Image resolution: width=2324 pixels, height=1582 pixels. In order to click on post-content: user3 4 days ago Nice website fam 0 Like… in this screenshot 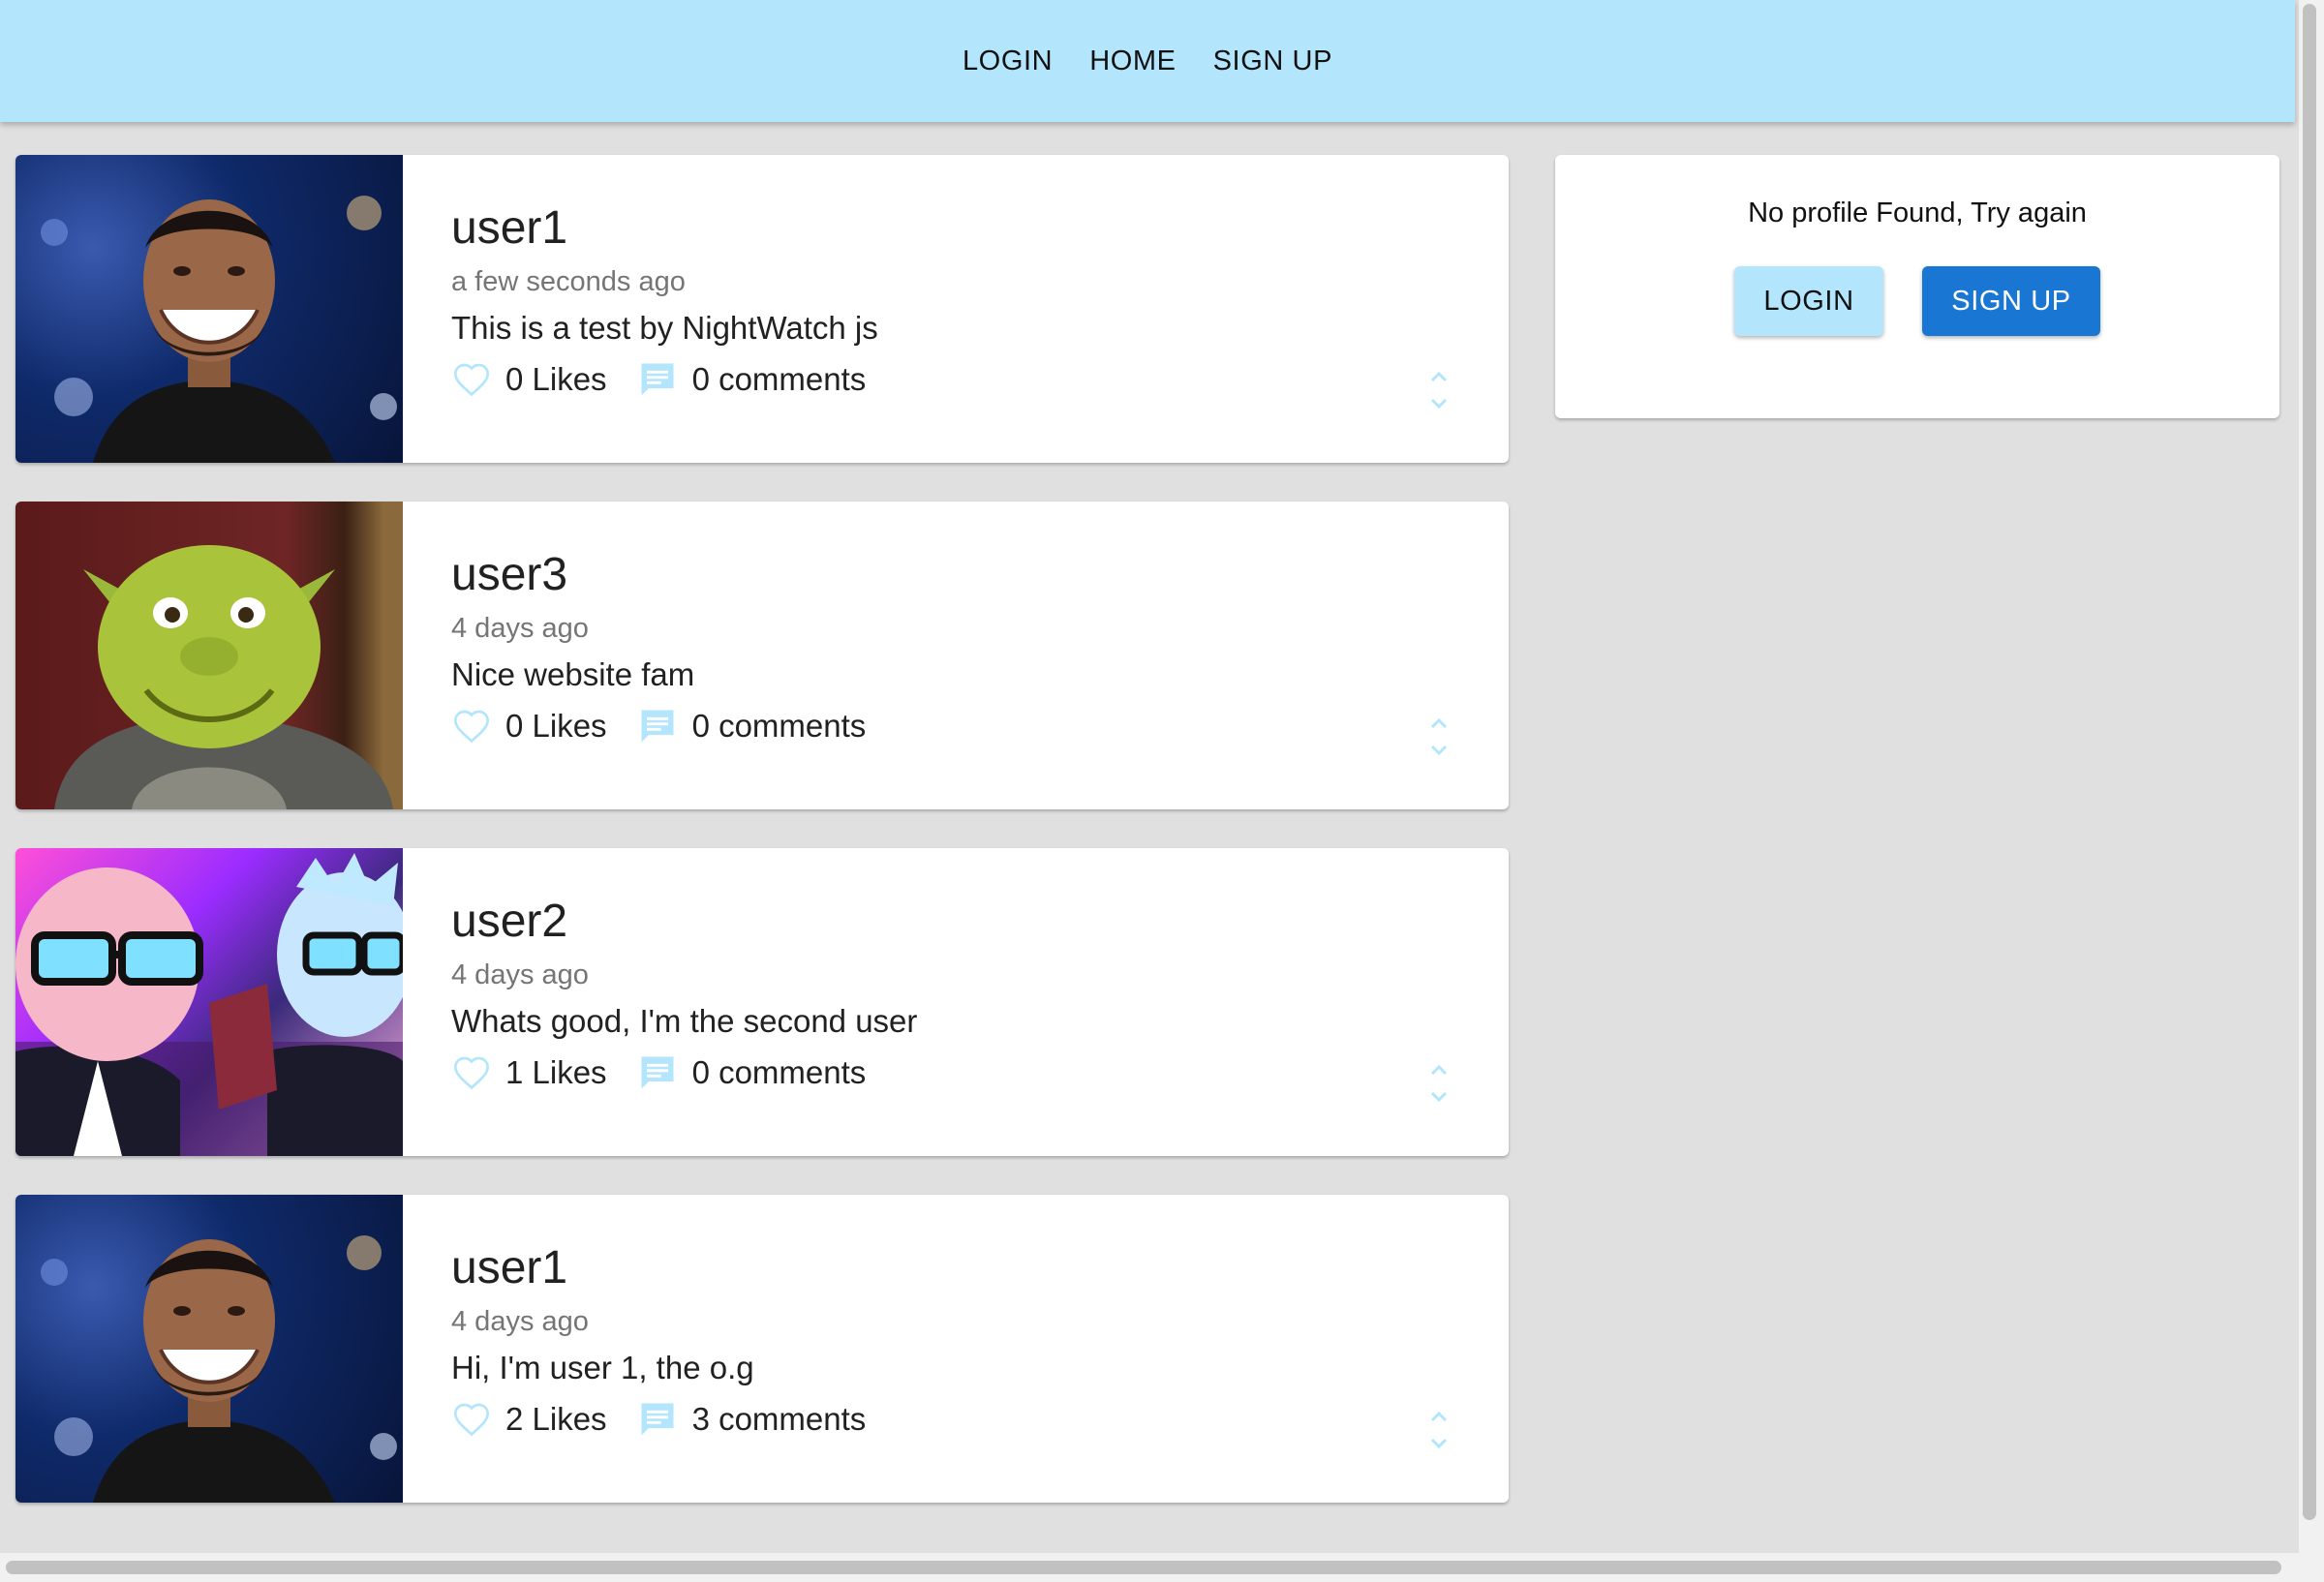, I will do `click(956, 655)`.